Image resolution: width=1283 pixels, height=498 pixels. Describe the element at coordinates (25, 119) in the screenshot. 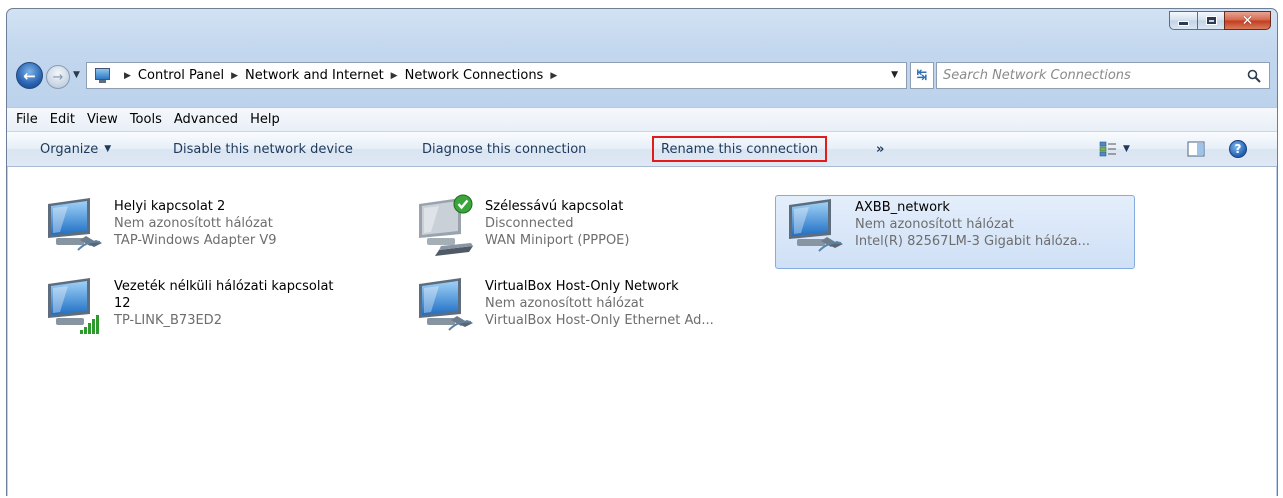

I see `menu-file: File` at that location.